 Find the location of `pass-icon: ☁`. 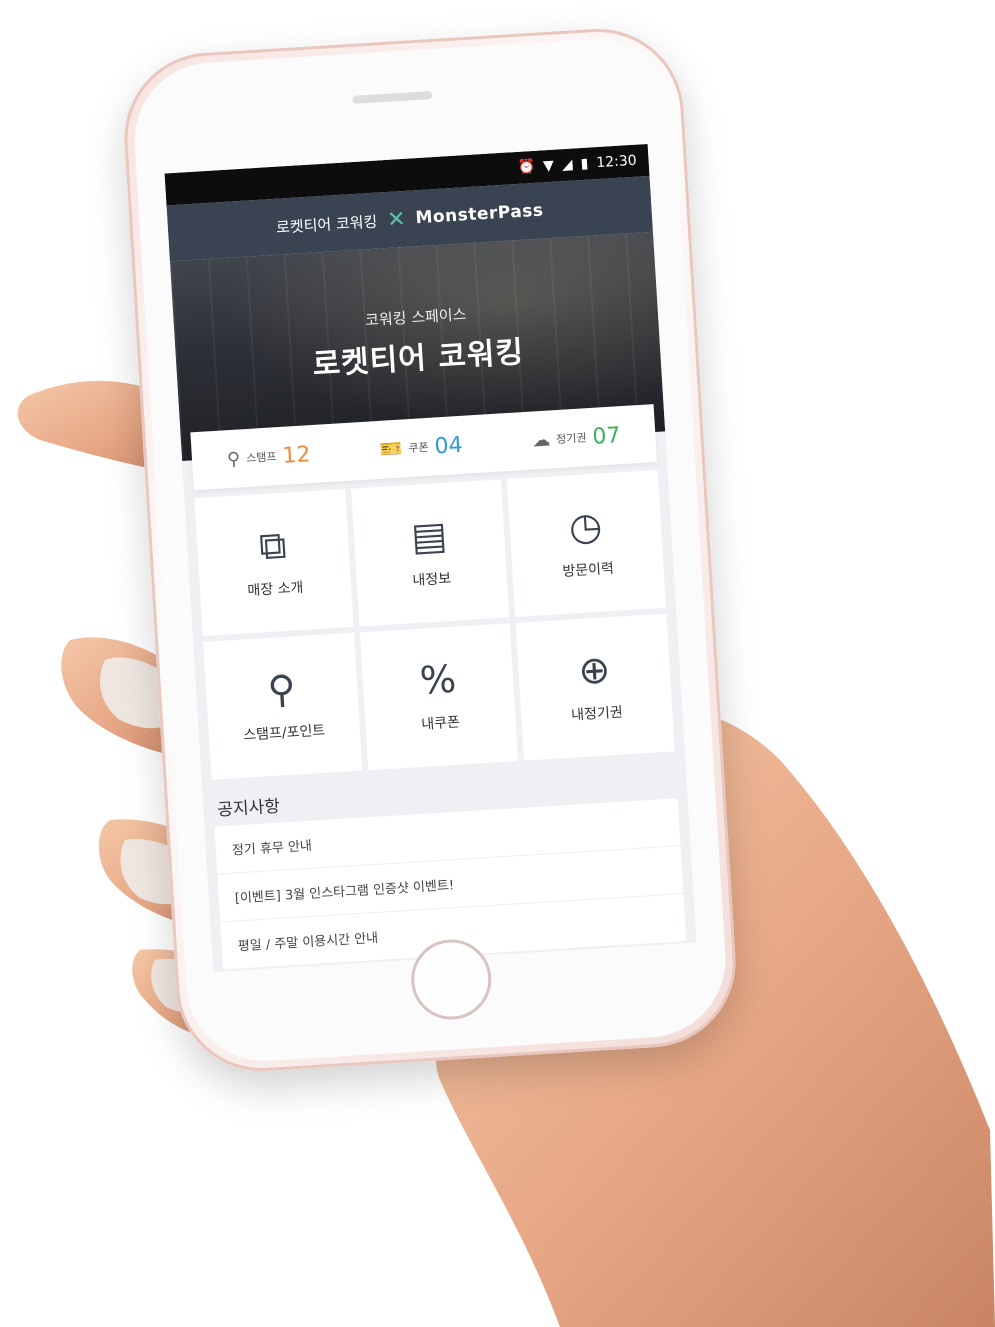

pass-icon: ☁ is located at coordinates (541, 440).